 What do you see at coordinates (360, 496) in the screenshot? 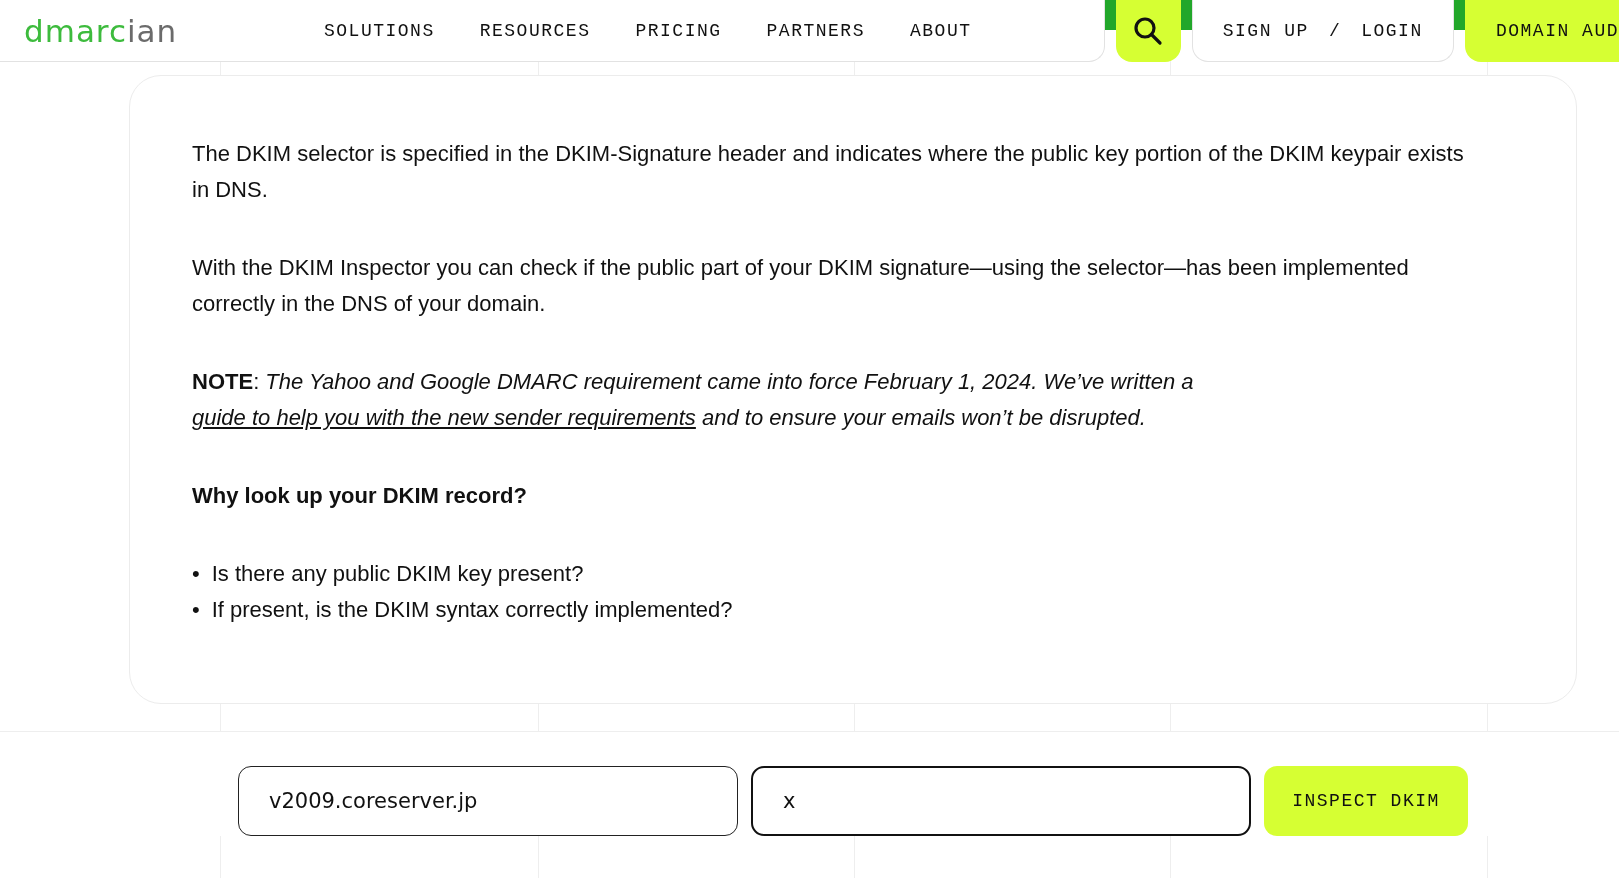
I see `section-heading: Why look up your DKIM record?` at bounding box center [360, 496].